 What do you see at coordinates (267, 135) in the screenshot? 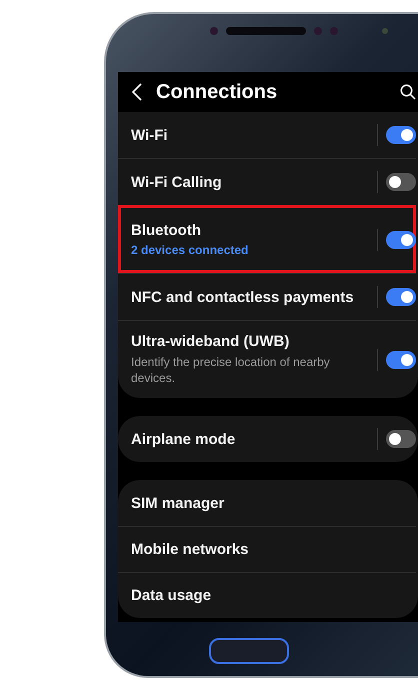
I see `setting-row: Wi-Fi` at bounding box center [267, 135].